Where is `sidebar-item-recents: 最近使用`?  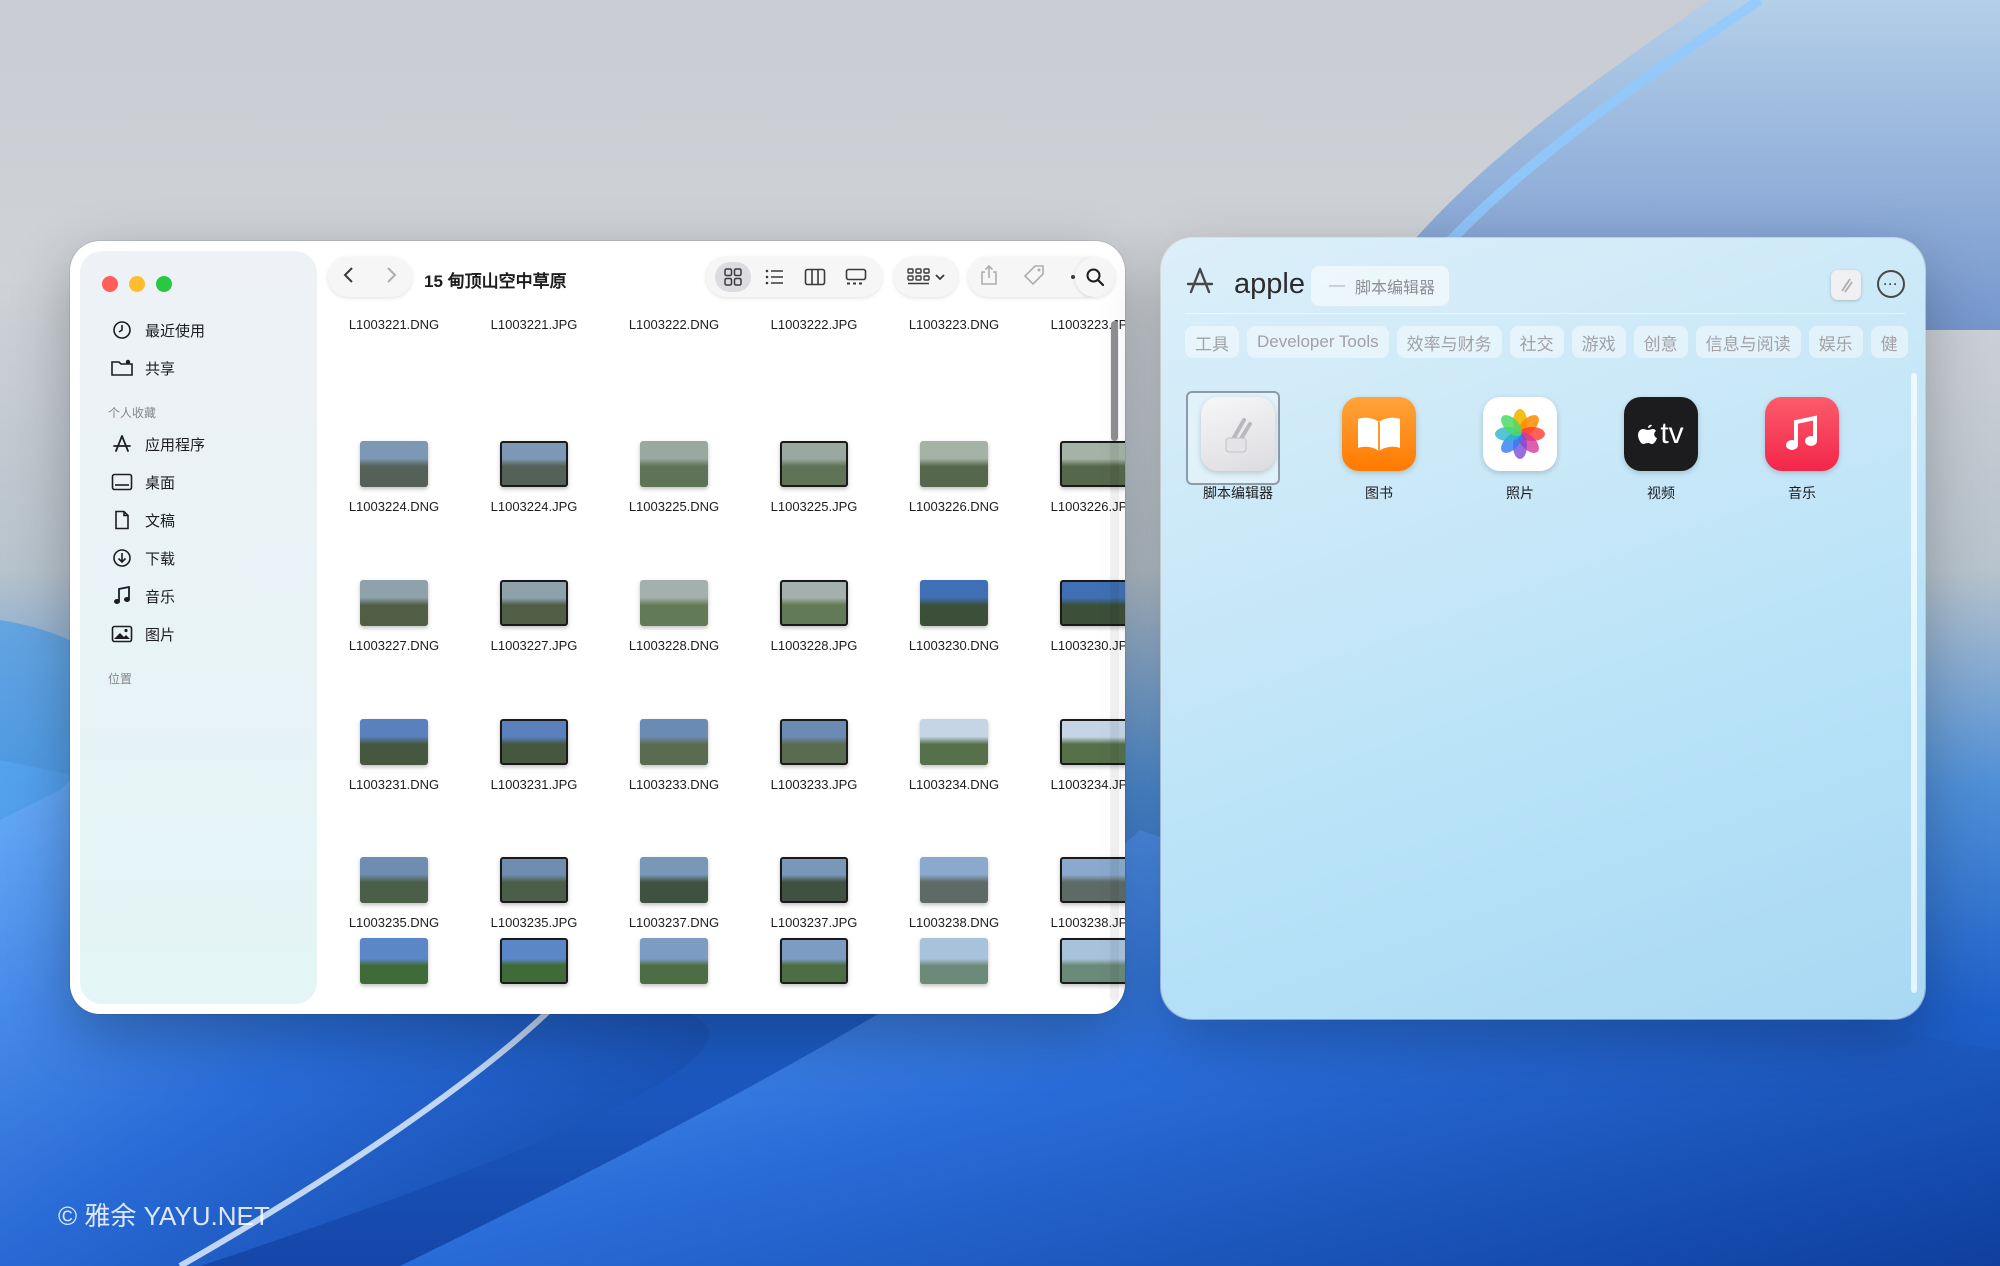 sidebar-item-recents: 最近使用 is located at coordinates (198, 330).